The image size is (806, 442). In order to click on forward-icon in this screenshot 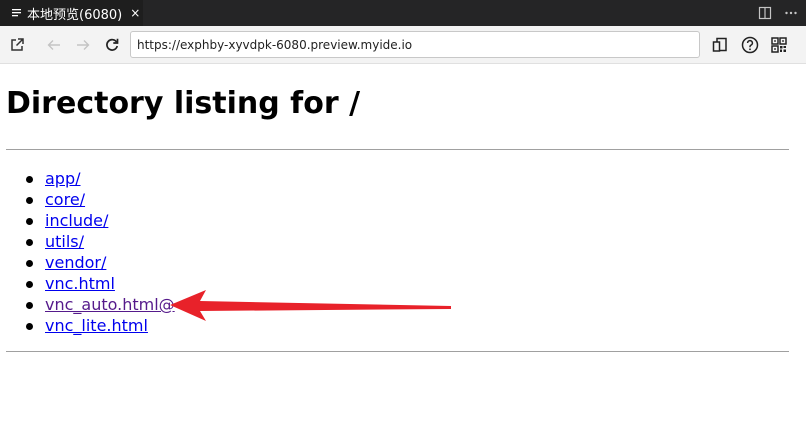, I will do `click(83, 45)`.